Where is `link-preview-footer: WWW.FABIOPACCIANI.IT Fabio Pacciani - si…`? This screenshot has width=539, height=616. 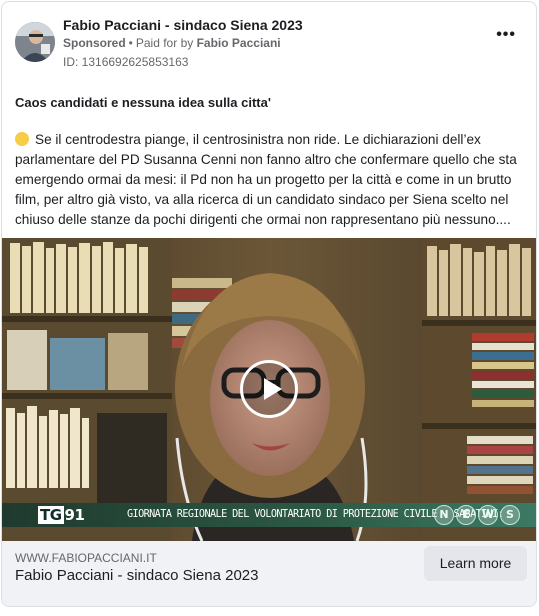
link-preview-footer: WWW.FABIOPACCIANI.IT Fabio Pacciani - si… is located at coordinates (269, 573).